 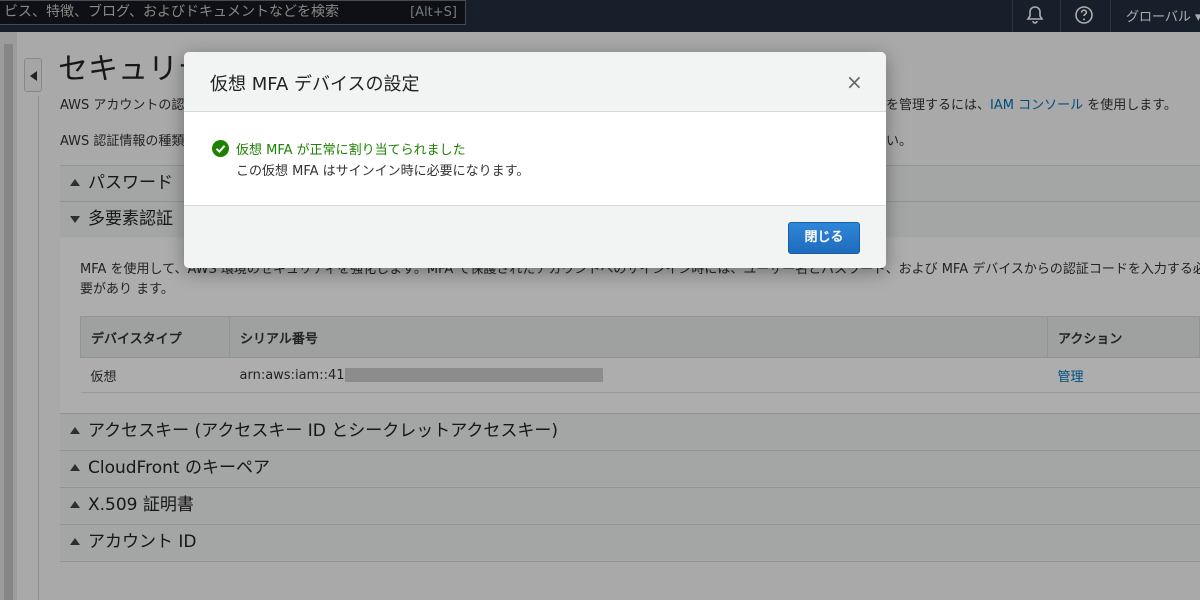 I want to click on success-detail: この仮想 MFA はサインイン時に必要になります。, so click(x=383, y=171).